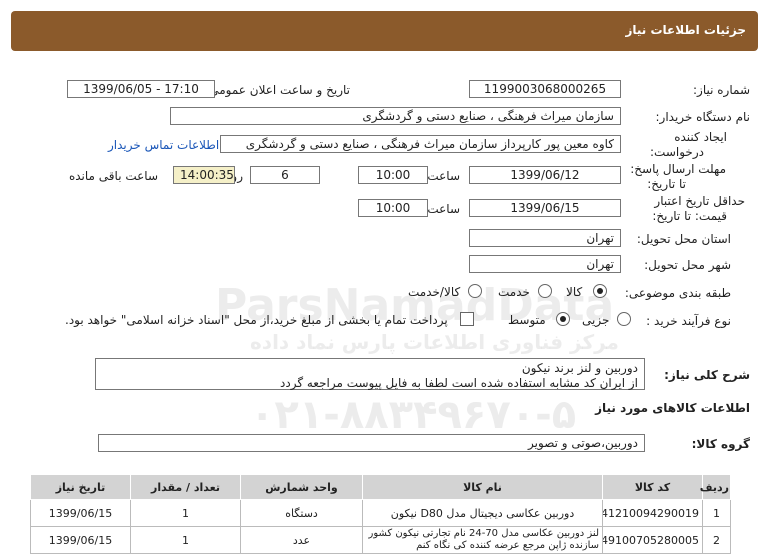  Describe the element at coordinates (443, 209) in the screenshot. I see `validity-time-label: ساعت` at that location.